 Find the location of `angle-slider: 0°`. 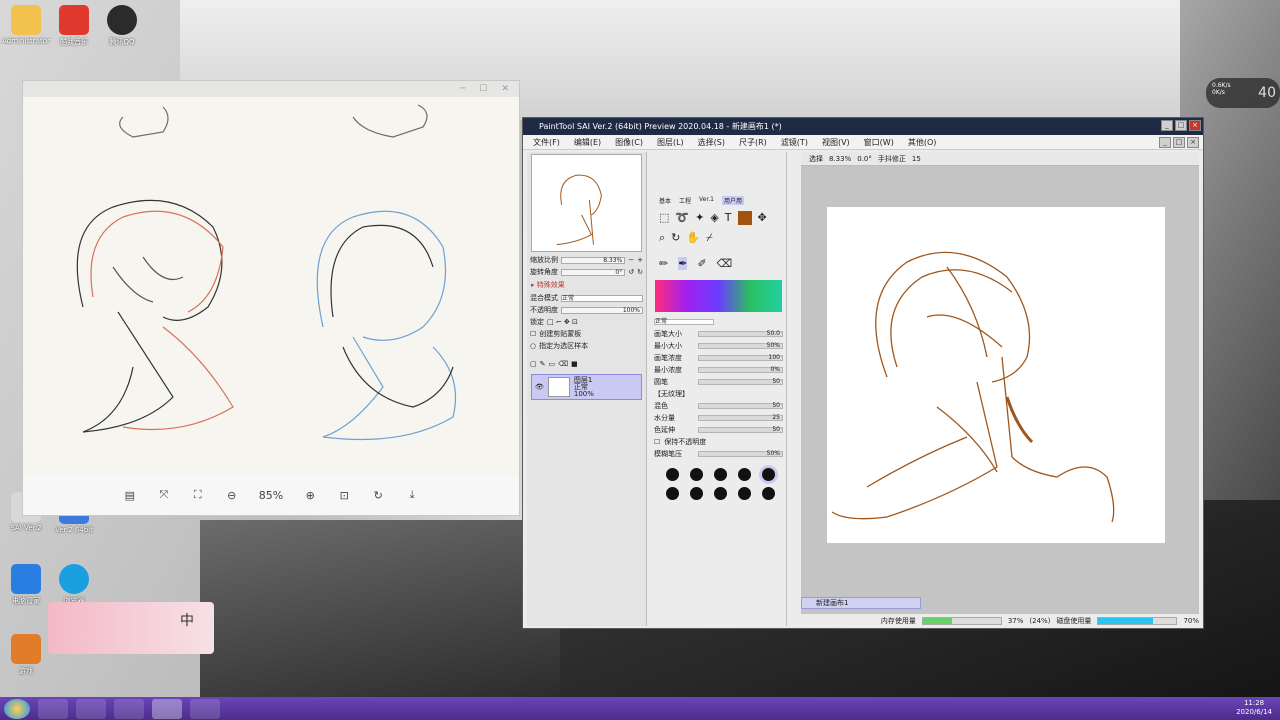

angle-slider: 0° is located at coordinates (593, 272).